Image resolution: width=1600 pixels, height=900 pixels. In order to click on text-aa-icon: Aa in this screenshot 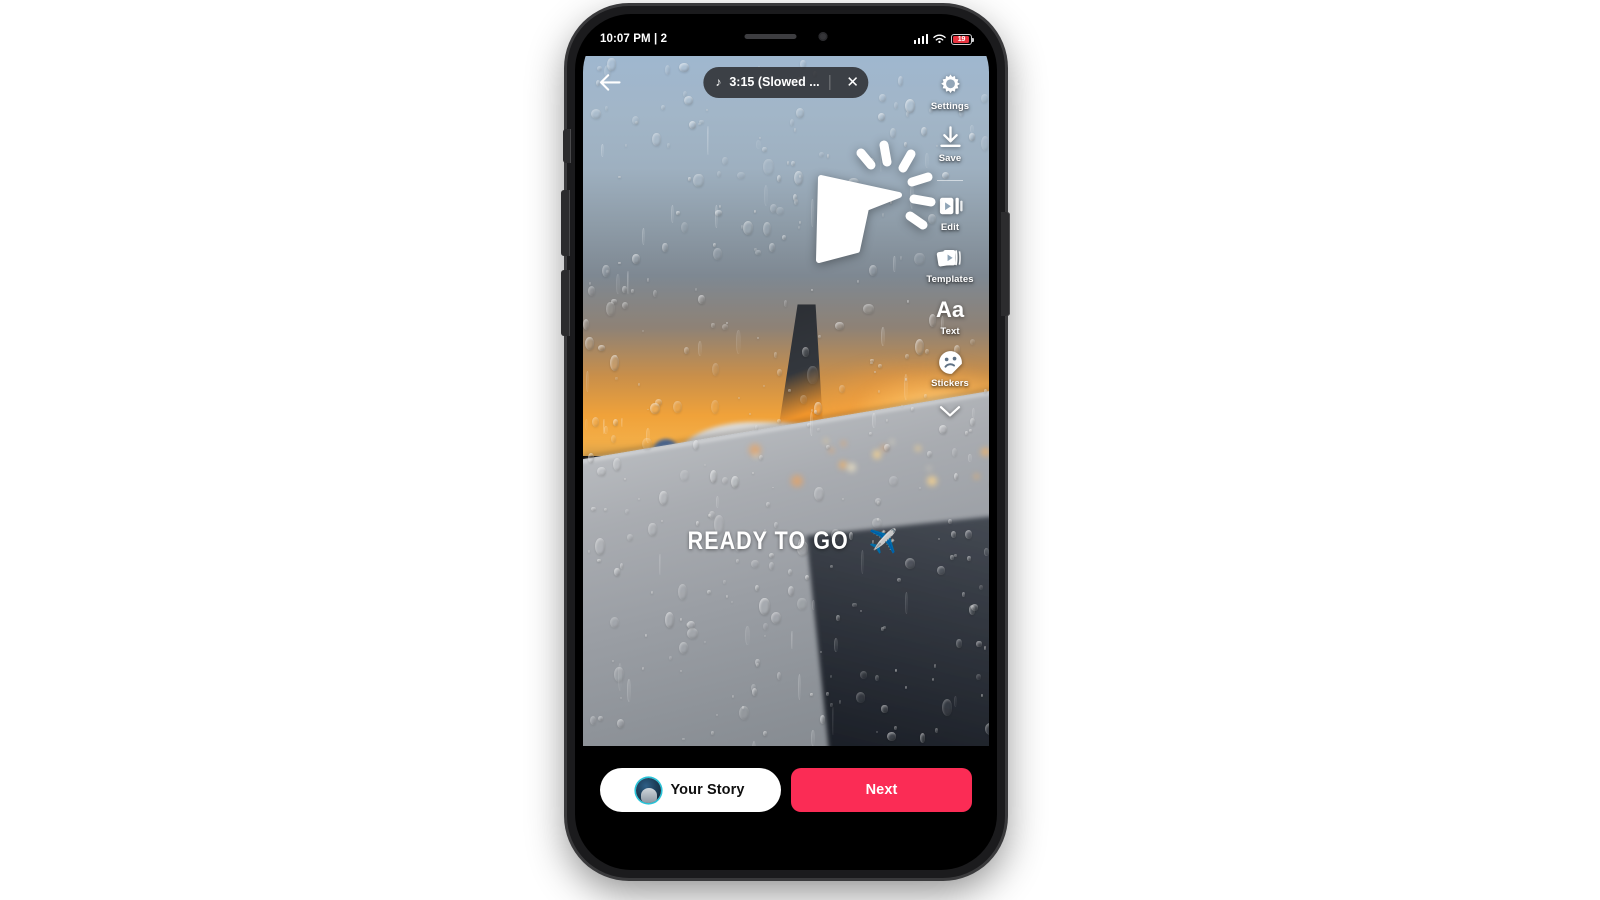, I will do `click(950, 310)`.